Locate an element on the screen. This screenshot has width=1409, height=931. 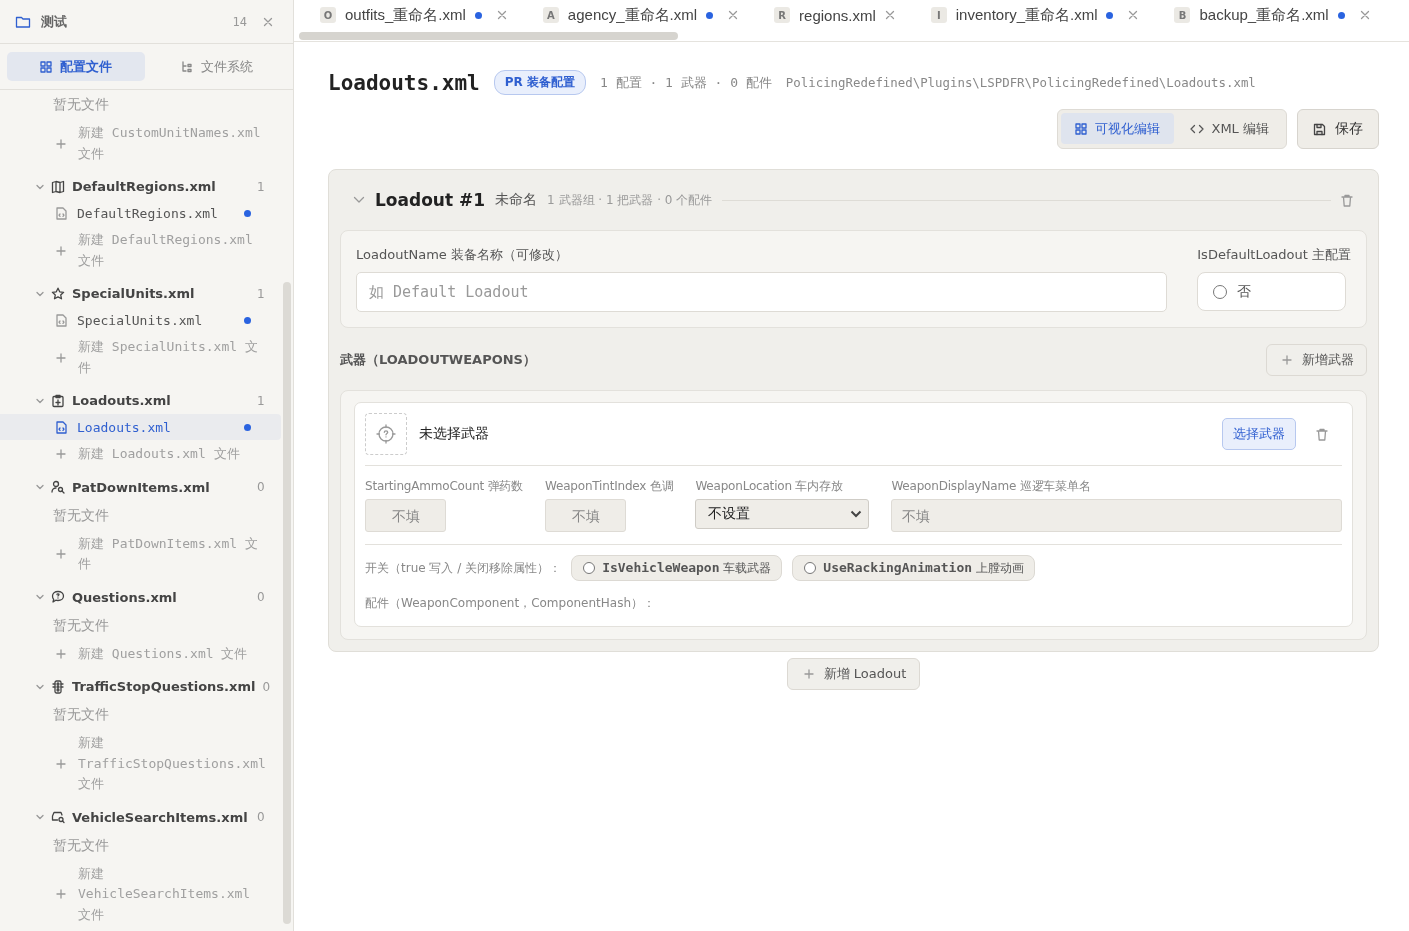
group-header: PatDownItems.xml 0 is located at coordinates (135, 487).